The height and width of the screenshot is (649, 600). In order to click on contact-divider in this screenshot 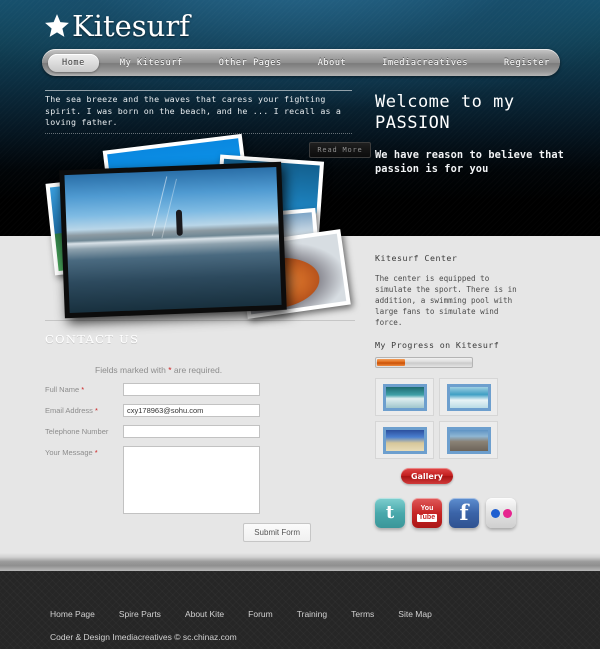, I will do `click(200, 320)`.